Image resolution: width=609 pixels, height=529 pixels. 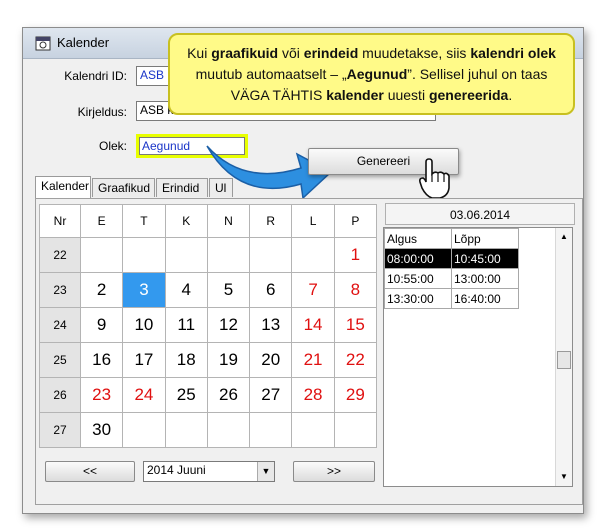 I want to click on calendar-day-cell: 5, so click(x=228, y=290).